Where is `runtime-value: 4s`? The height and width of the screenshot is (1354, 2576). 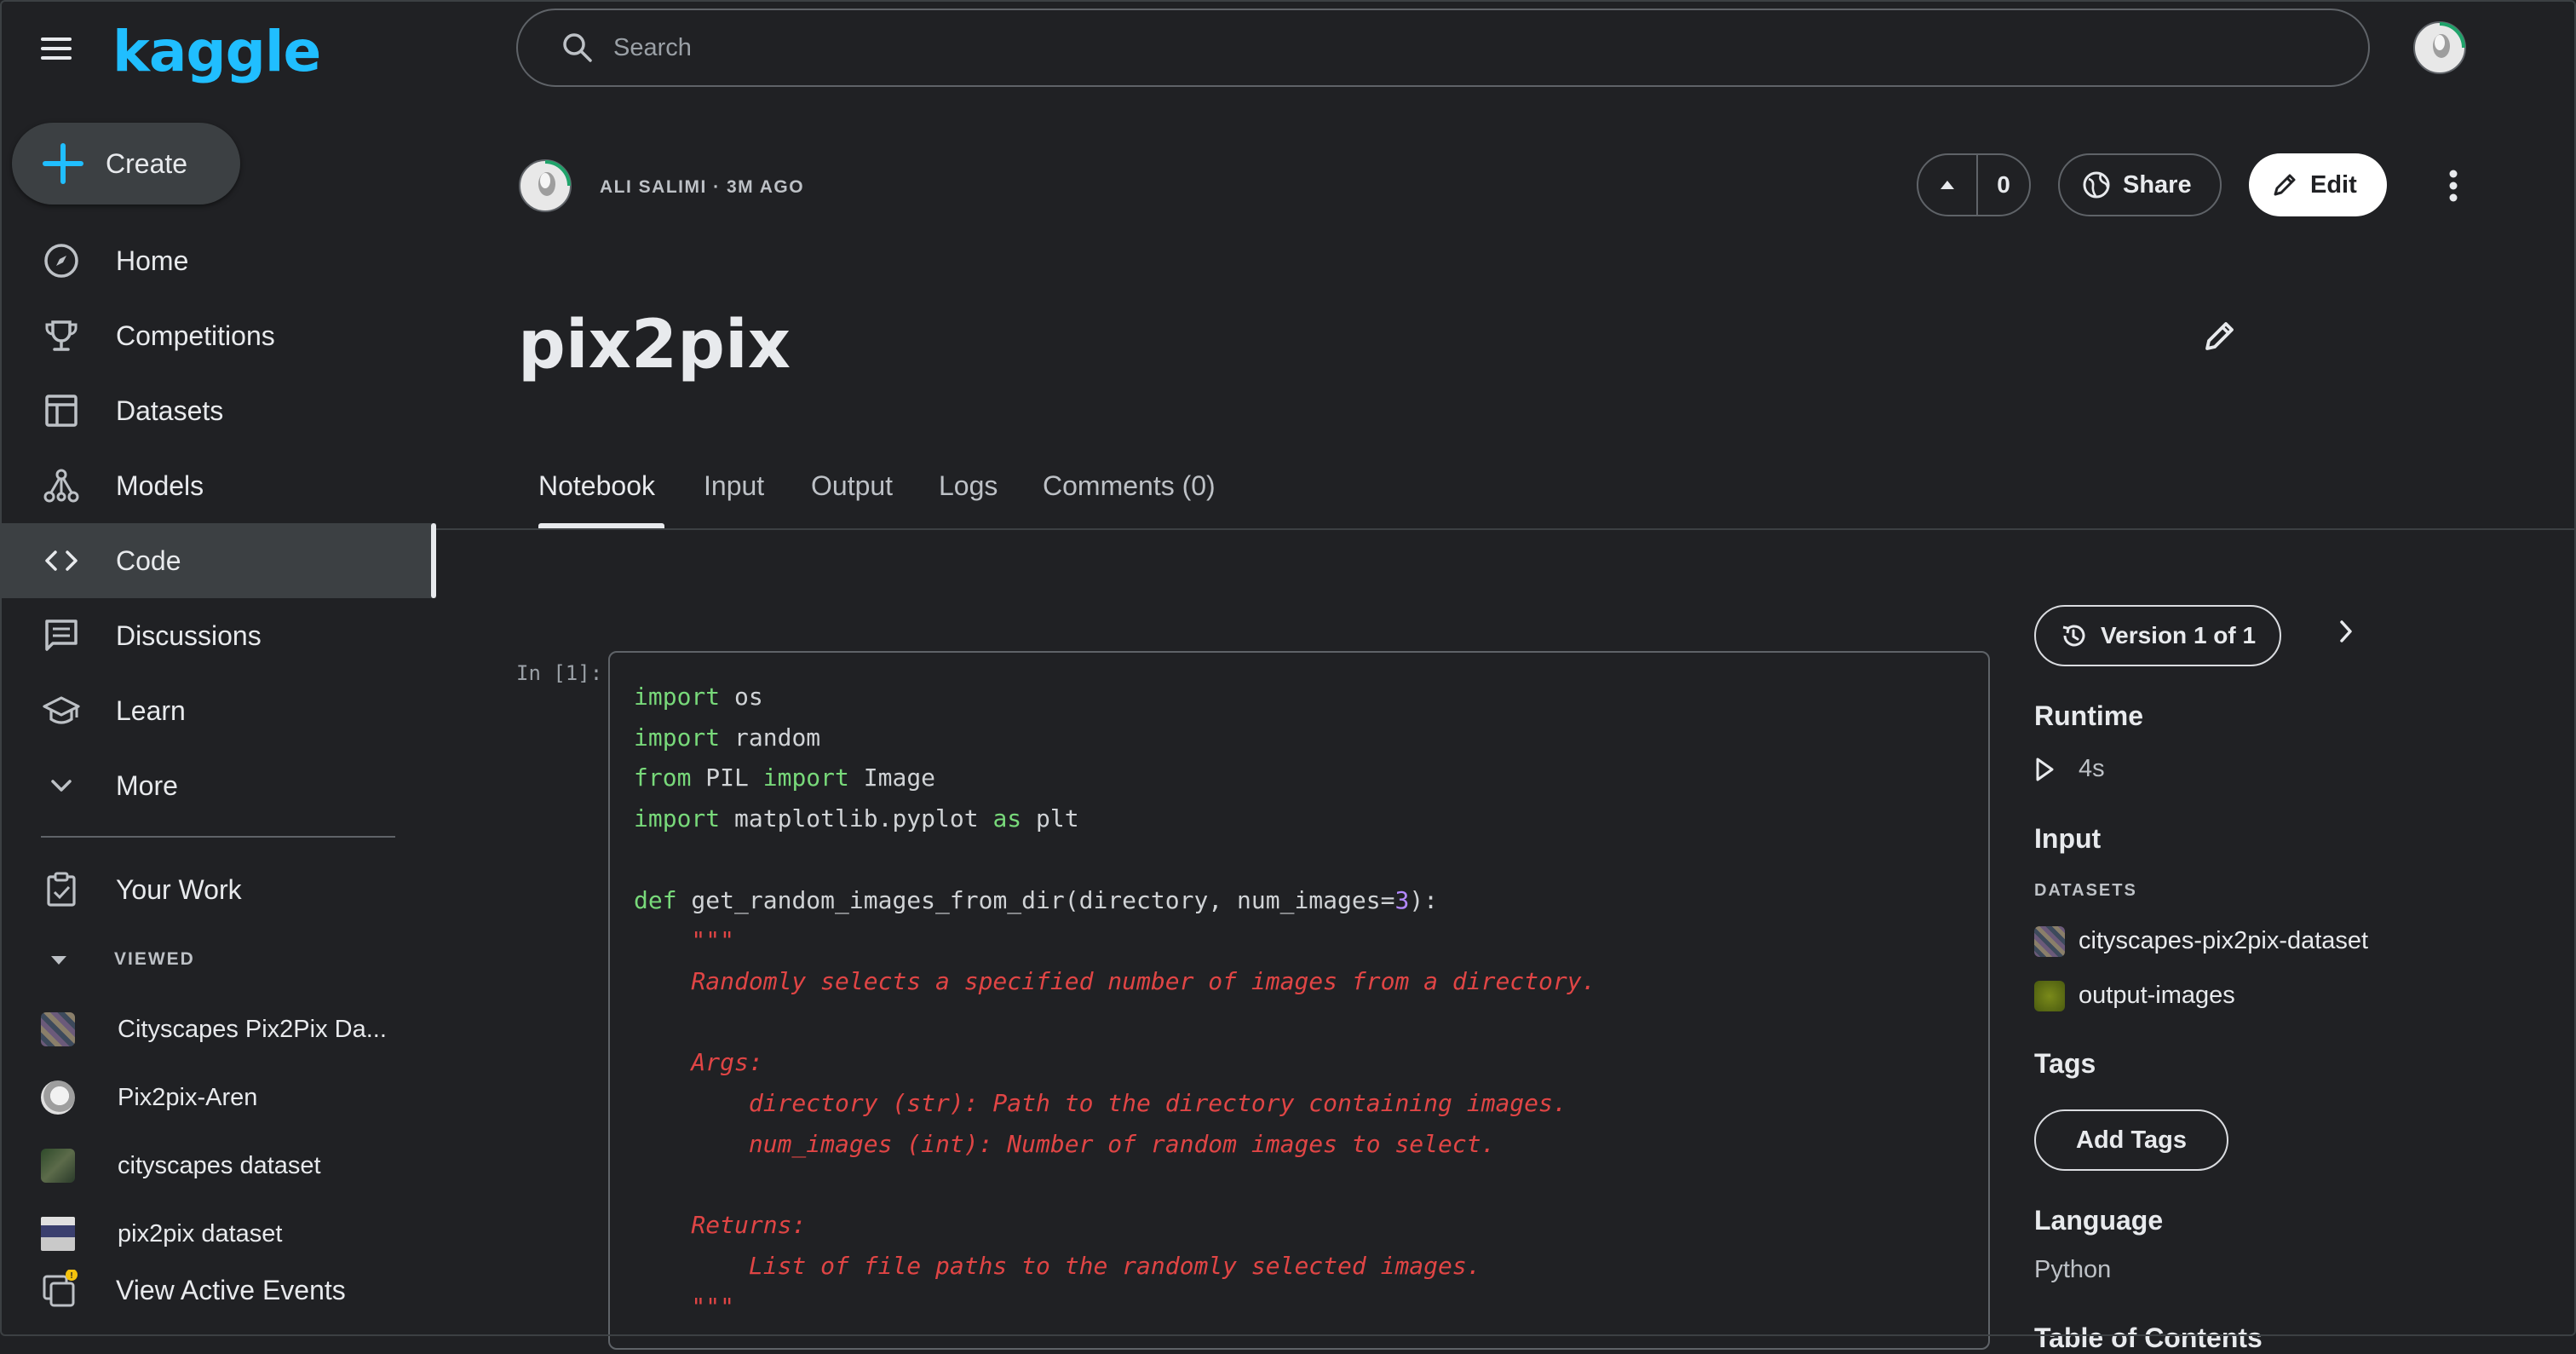
runtime-value: 4s is located at coordinates (2092, 768).